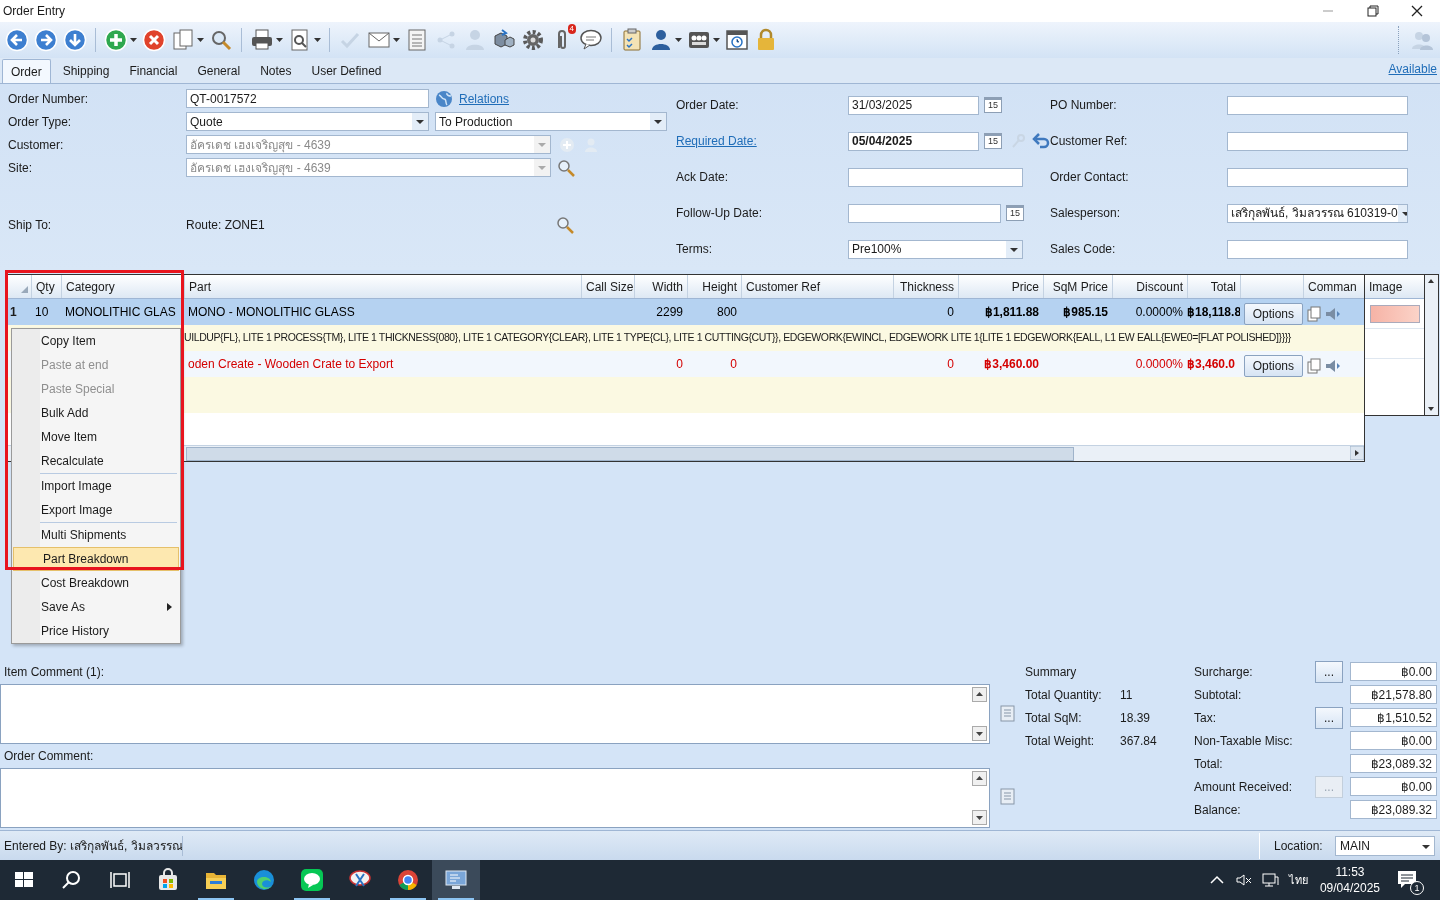 This screenshot has height=900, width=1440. I want to click on menu-item: Cost Breakdown, so click(96, 583).